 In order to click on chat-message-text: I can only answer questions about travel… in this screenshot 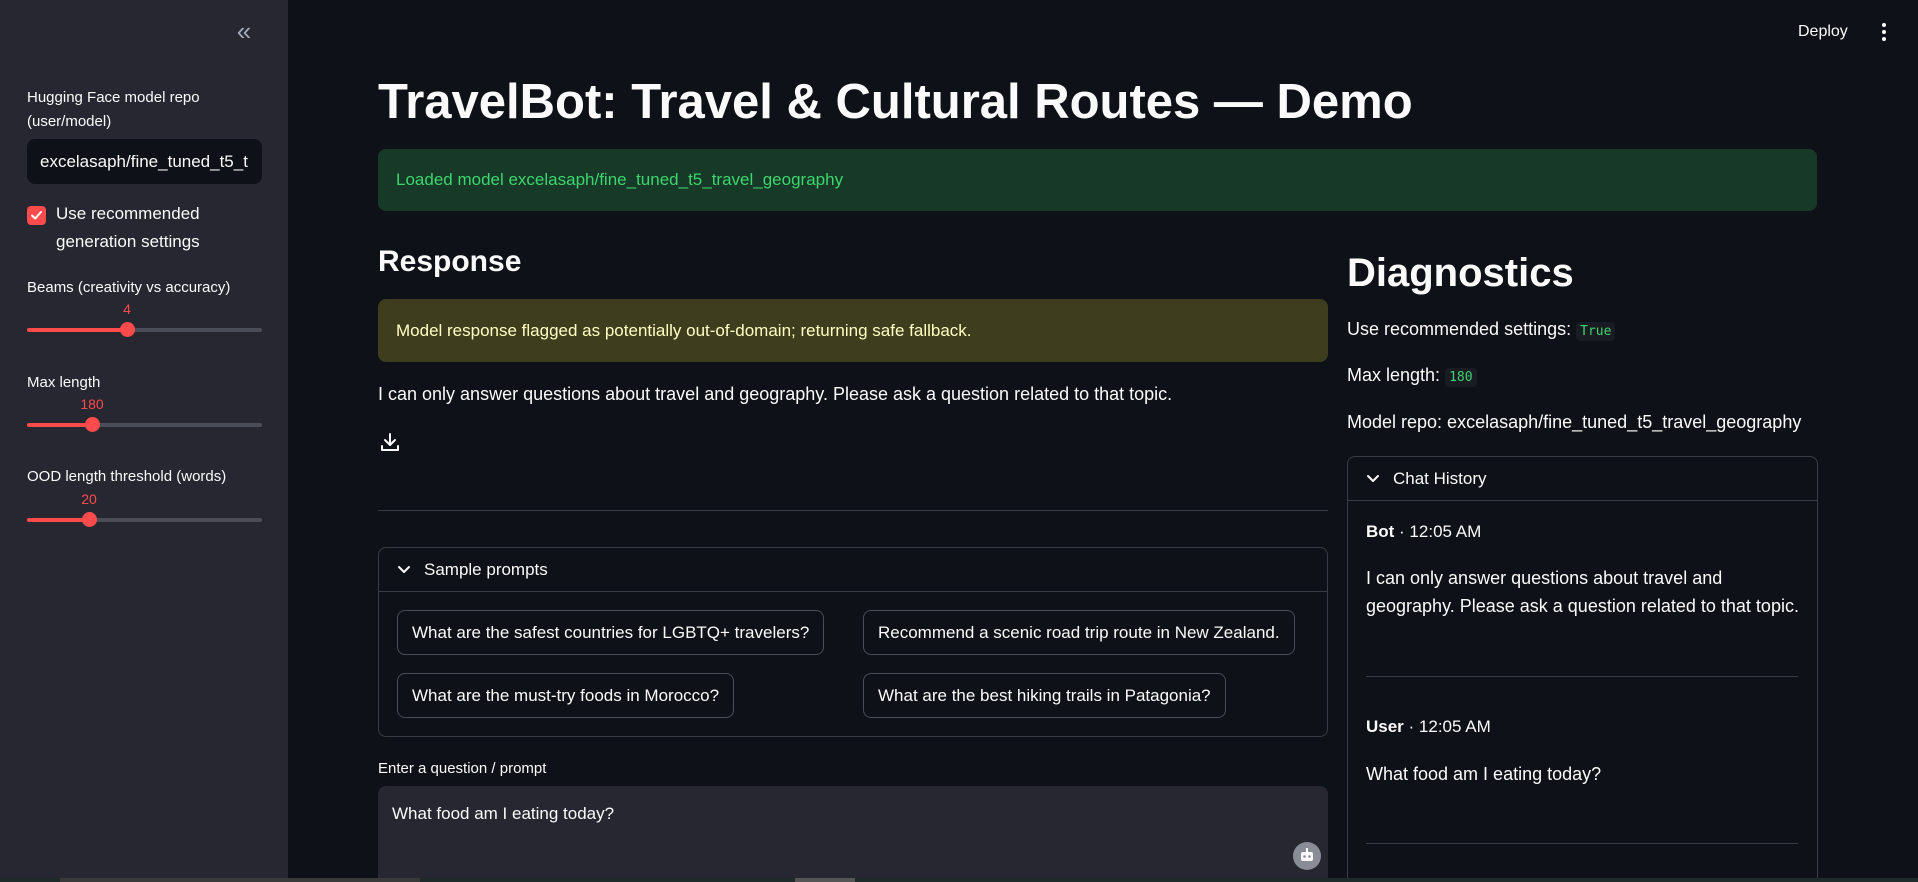, I will do `click(1582, 592)`.